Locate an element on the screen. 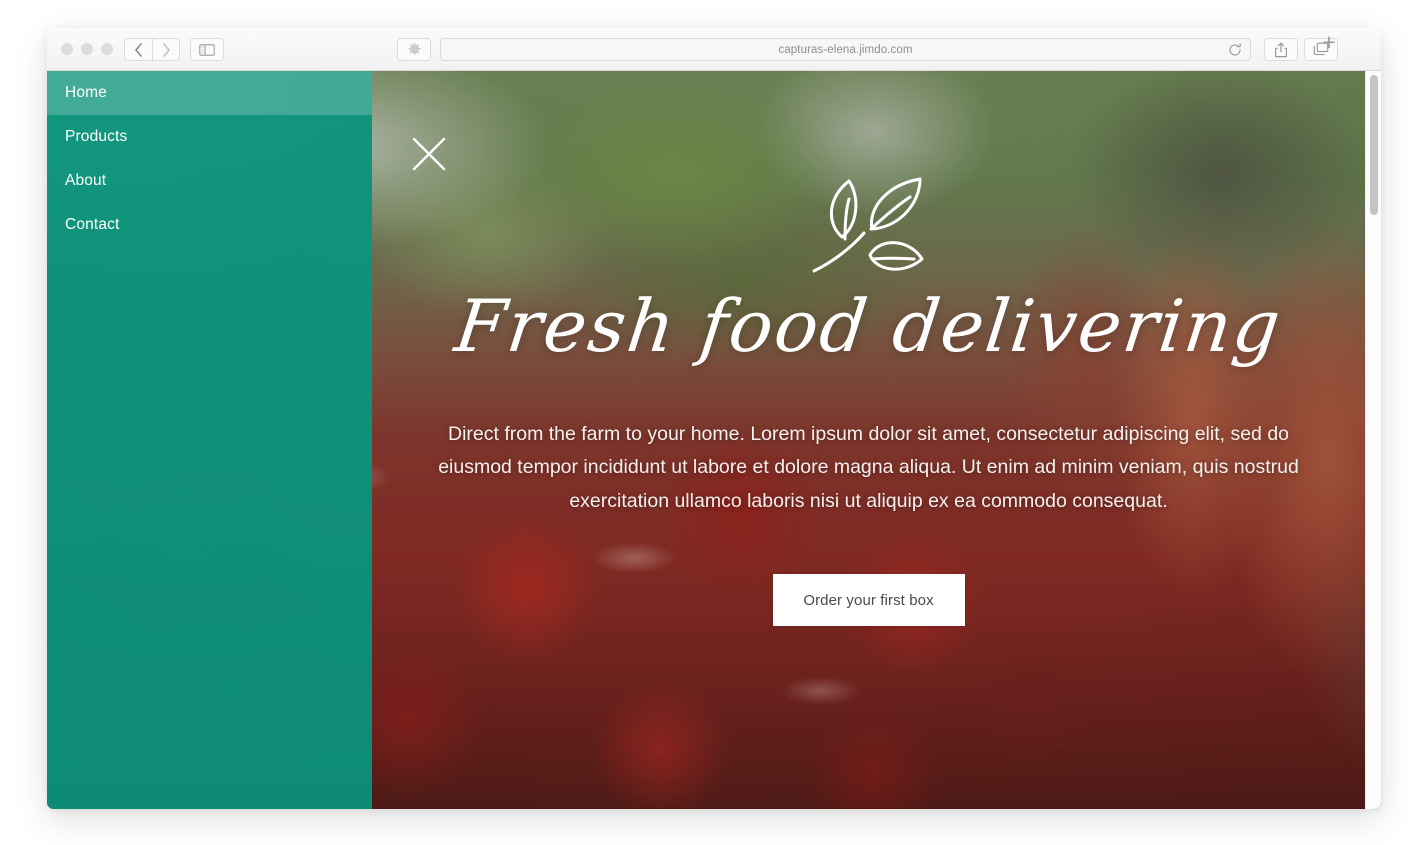 Image resolution: width=1427 pixels, height=845 pixels. sidebar-item-label: Home is located at coordinates (86, 92).